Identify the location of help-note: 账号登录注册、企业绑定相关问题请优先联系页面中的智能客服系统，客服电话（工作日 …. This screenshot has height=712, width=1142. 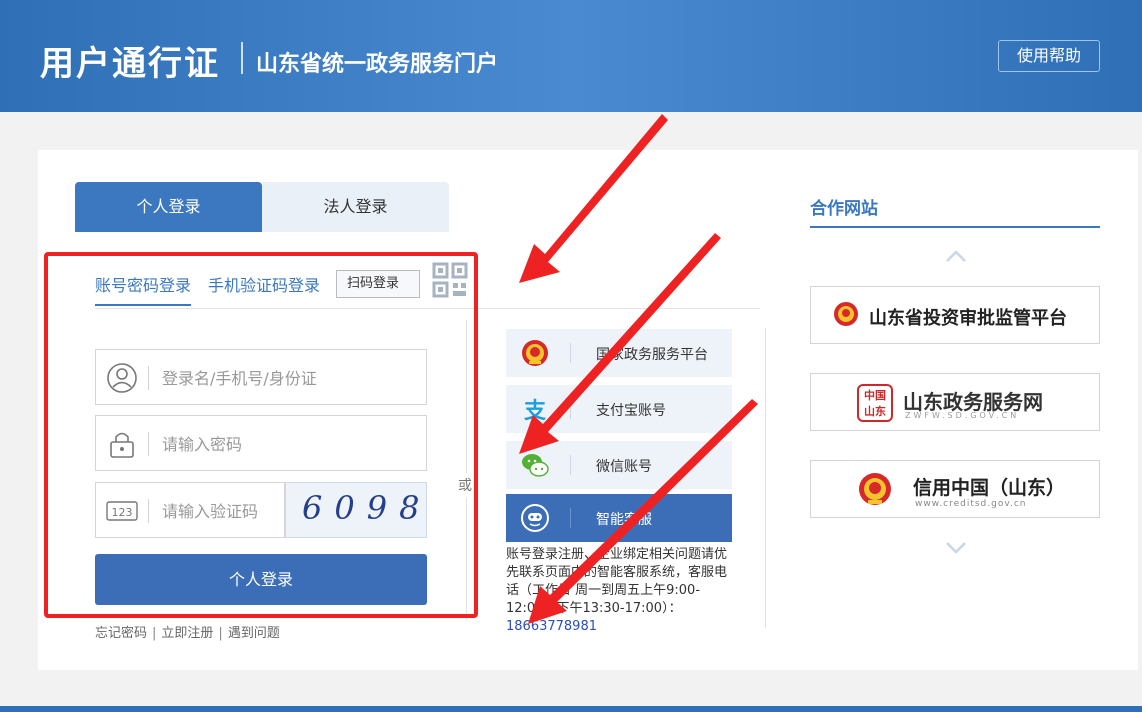
(619, 591).